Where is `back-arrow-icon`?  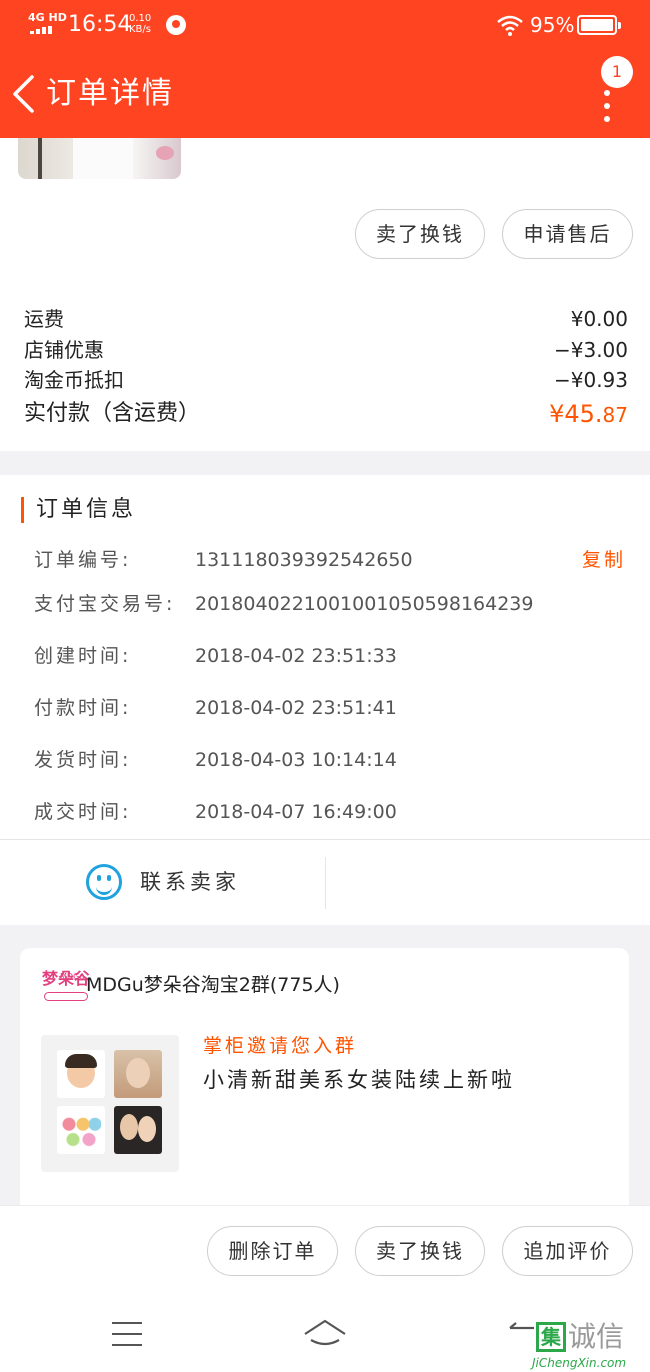
back-arrow-icon is located at coordinates (25, 94).